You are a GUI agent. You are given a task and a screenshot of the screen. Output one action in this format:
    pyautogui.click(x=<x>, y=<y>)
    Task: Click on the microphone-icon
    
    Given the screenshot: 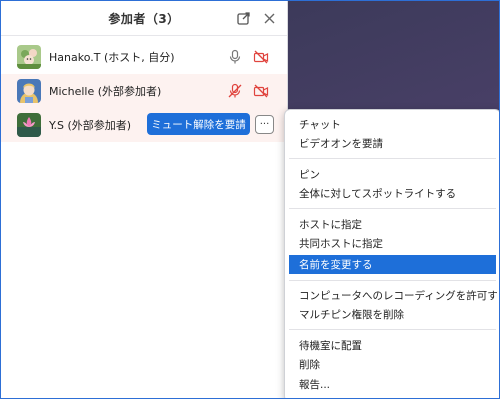 What is the action you would take?
    pyautogui.click(x=235, y=57)
    